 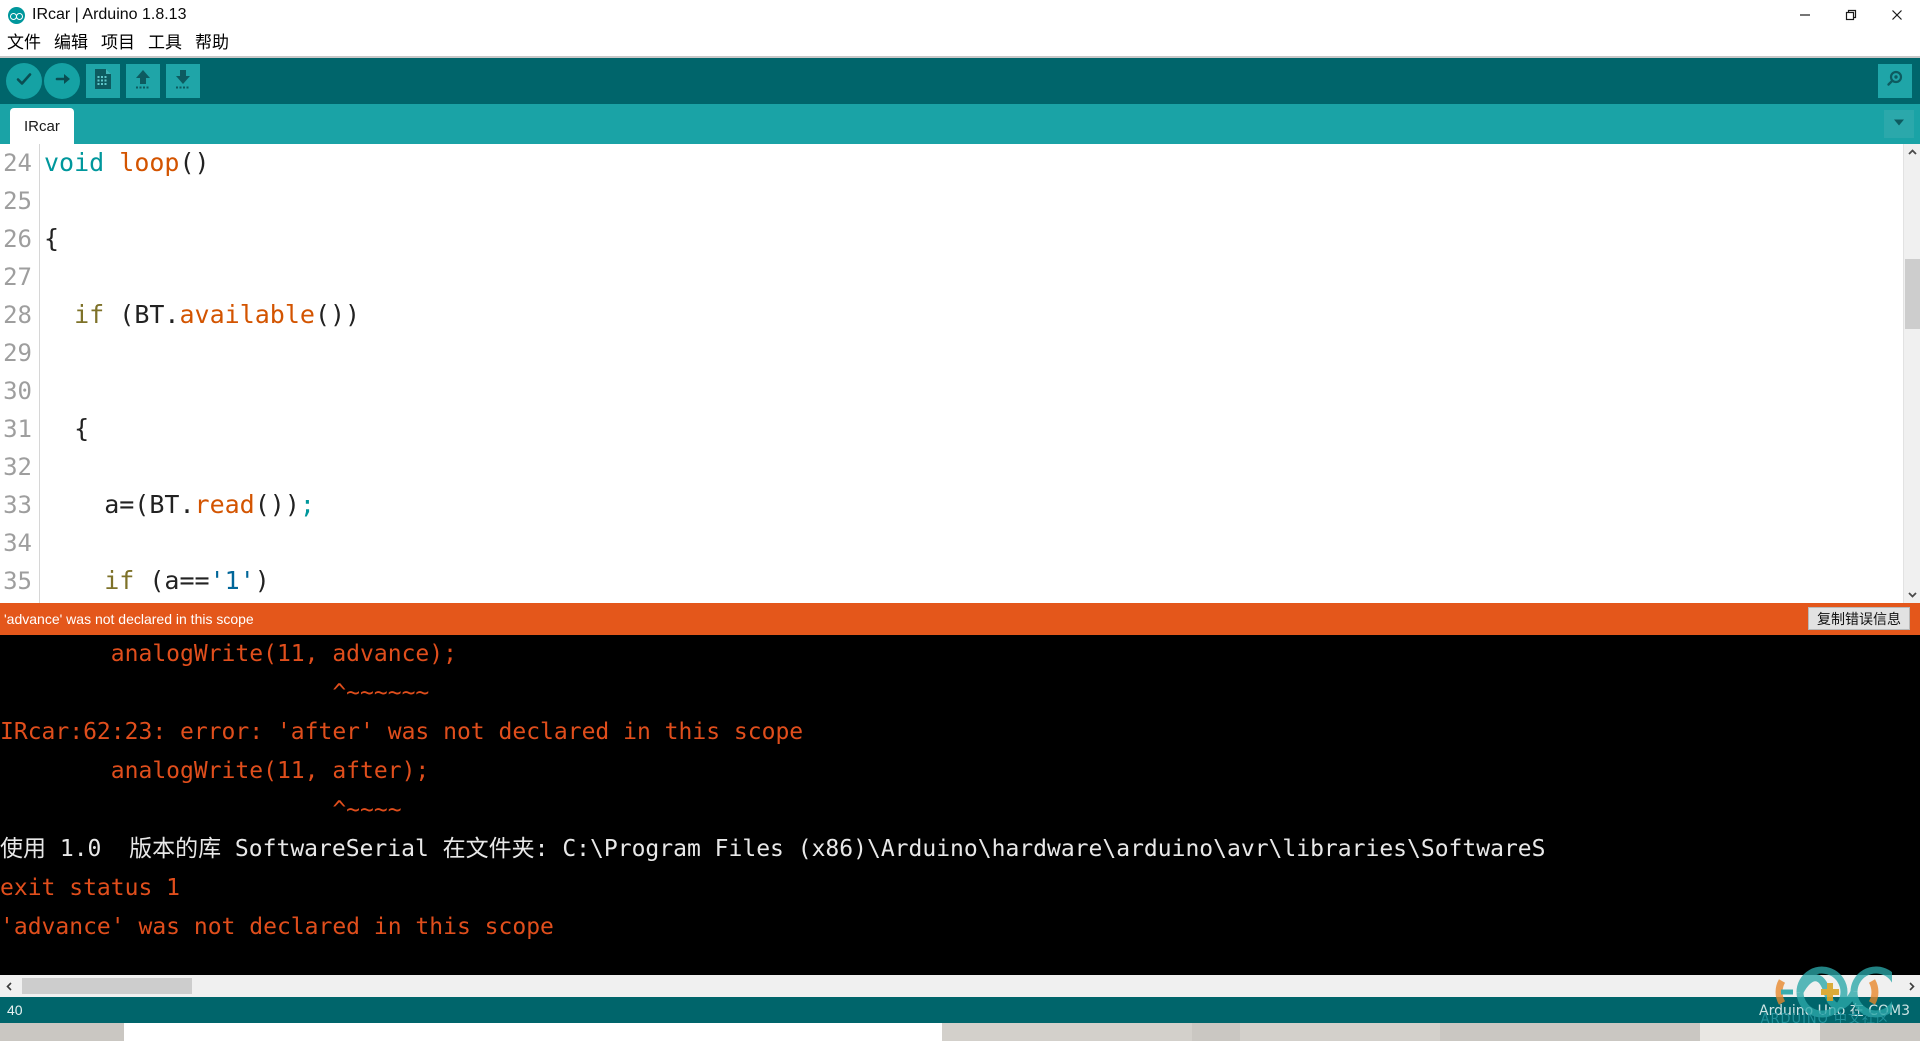 What do you see at coordinates (129, 619) in the screenshot?
I see `error-message: 'advance' was not declared in this scope` at bounding box center [129, 619].